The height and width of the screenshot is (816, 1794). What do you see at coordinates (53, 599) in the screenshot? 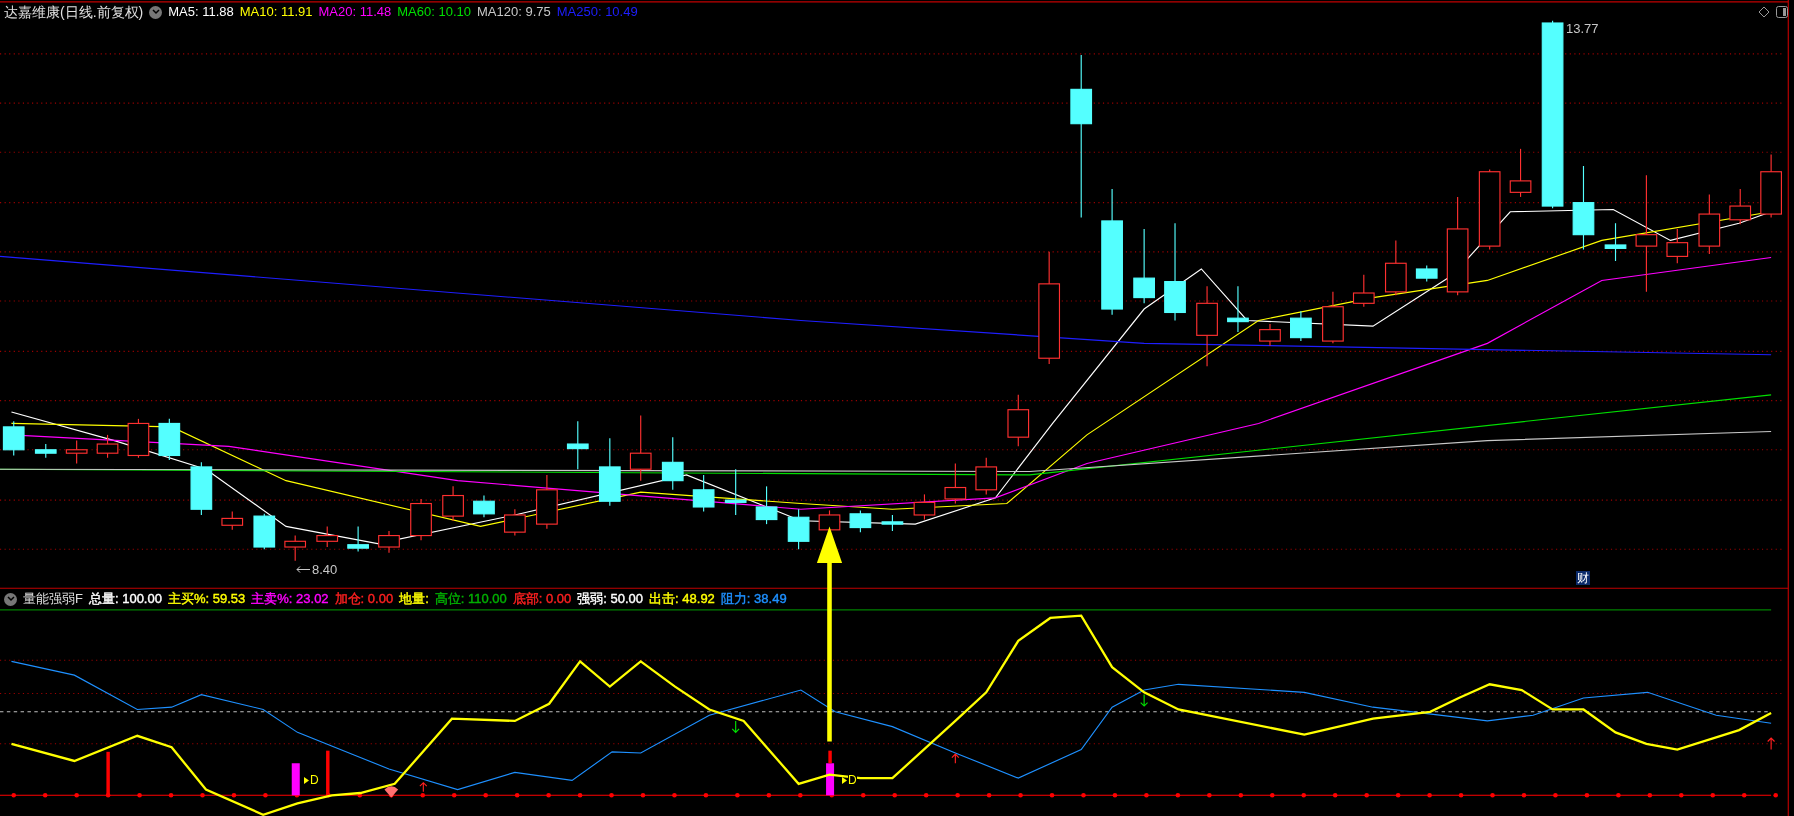
I see `indicator-title: 量能强弱F` at bounding box center [53, 599].